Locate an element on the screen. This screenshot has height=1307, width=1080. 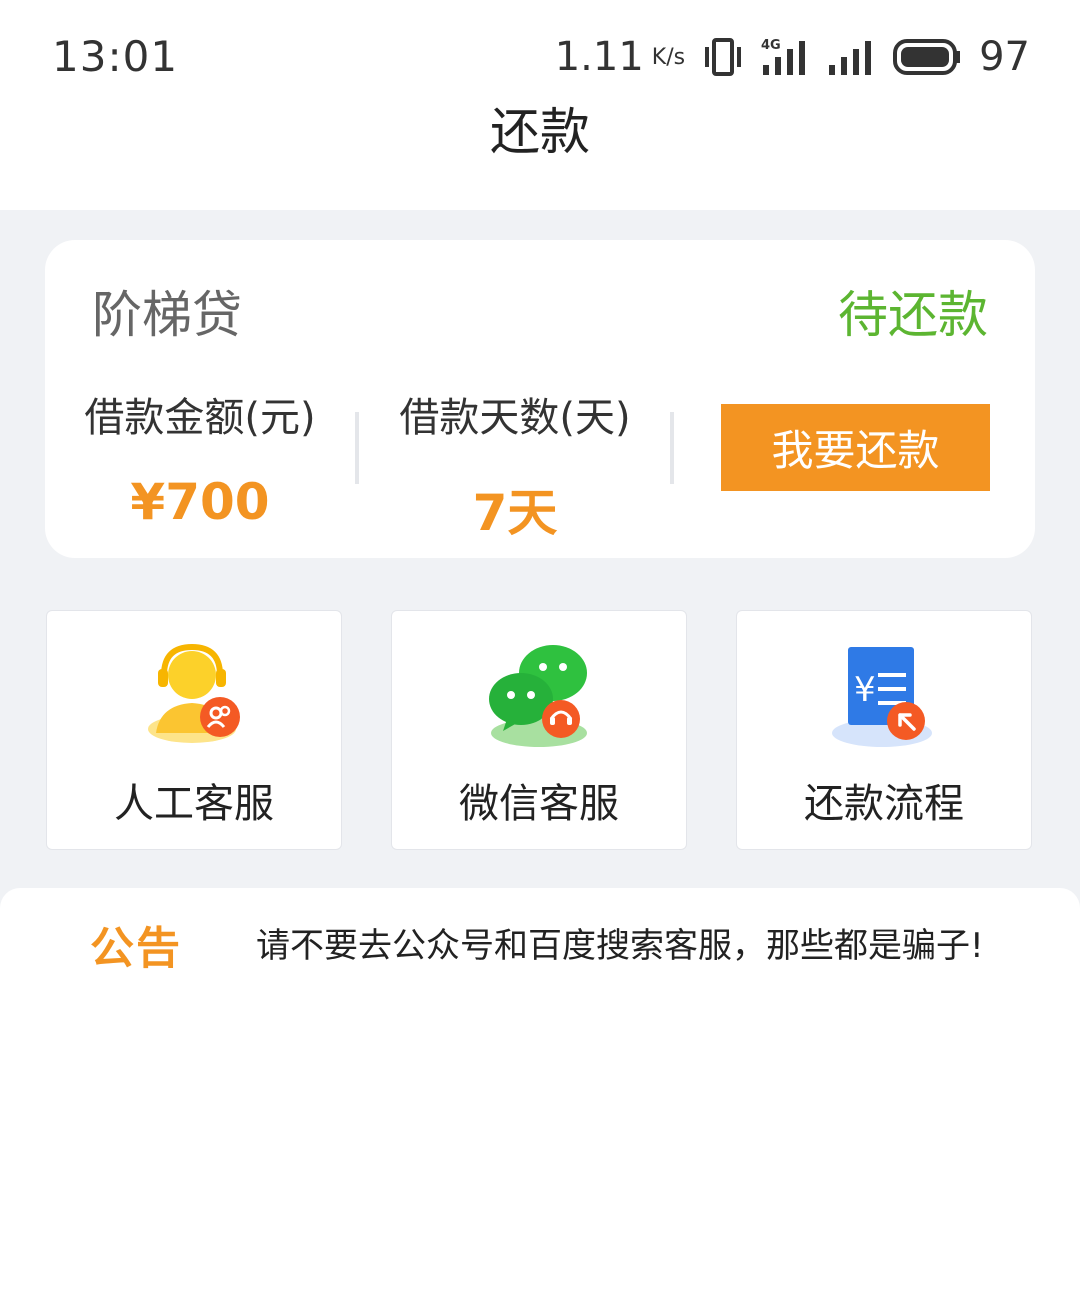
service-tile-repayment-process: ¥ 还款流程 is located at coordinates (884, 730).